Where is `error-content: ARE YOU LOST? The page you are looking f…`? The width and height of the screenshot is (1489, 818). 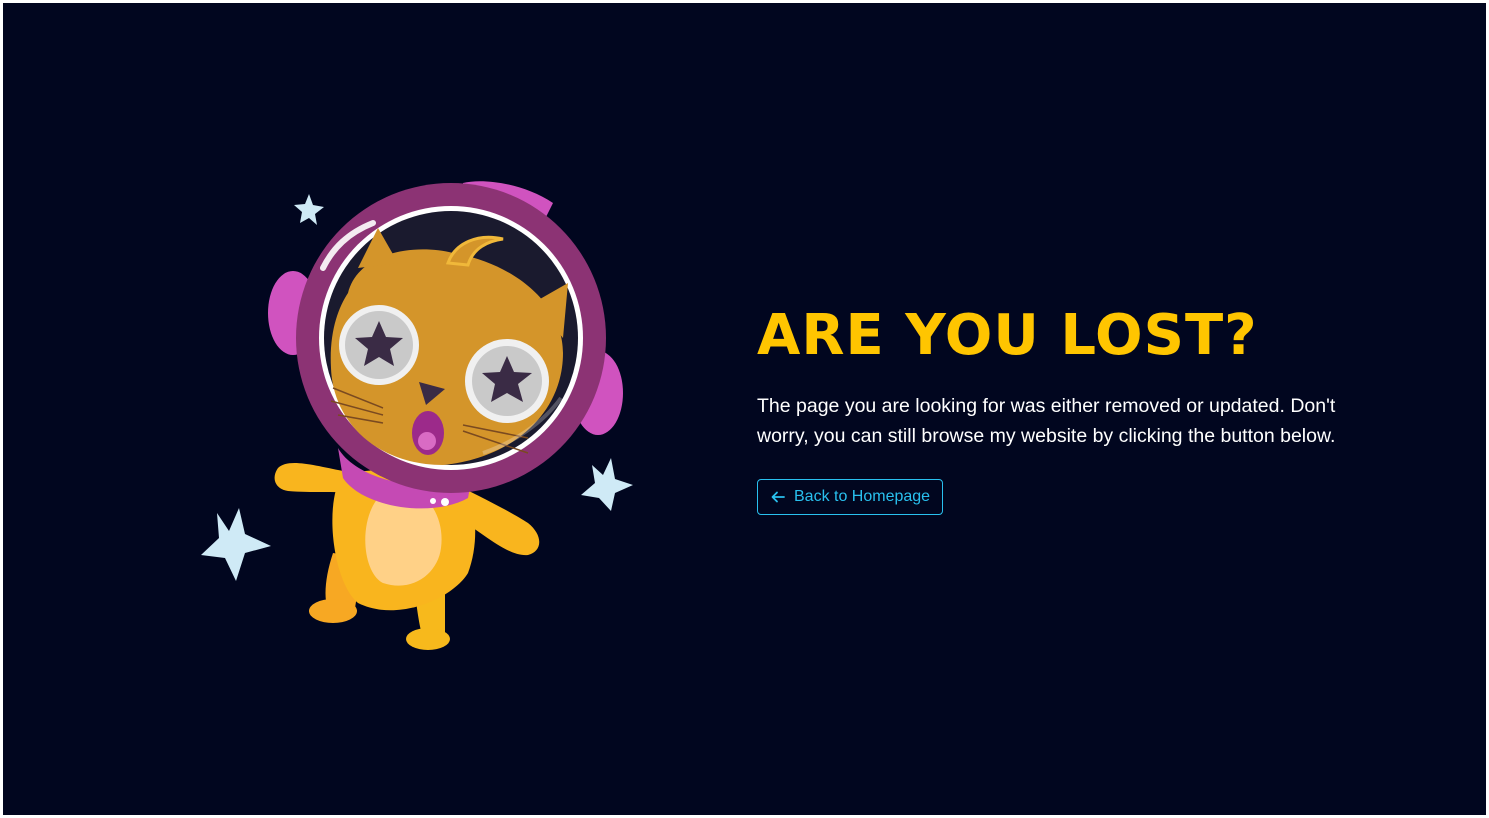 error-content: ARE YOU LOST? The page you are looking f… is located at coordinates (1077, 409).